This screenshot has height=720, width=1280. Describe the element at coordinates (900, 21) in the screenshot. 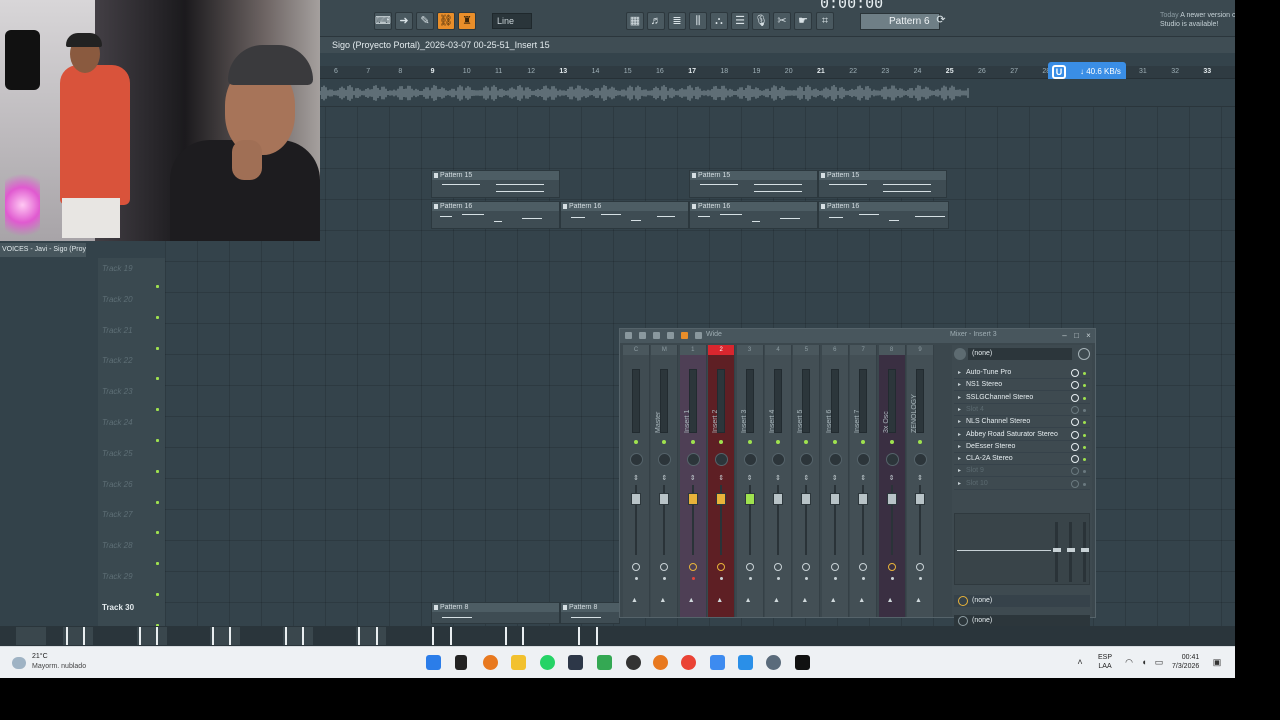

I see `pattern-select: Pattern 6` at that location.